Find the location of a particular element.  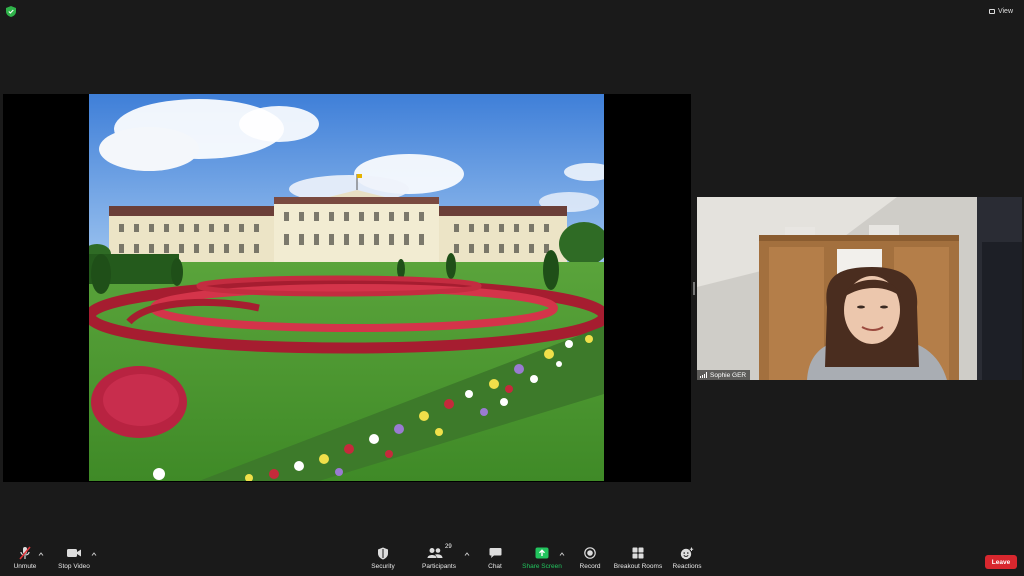

participants-label: Participants is located at coordinates (439, 566).